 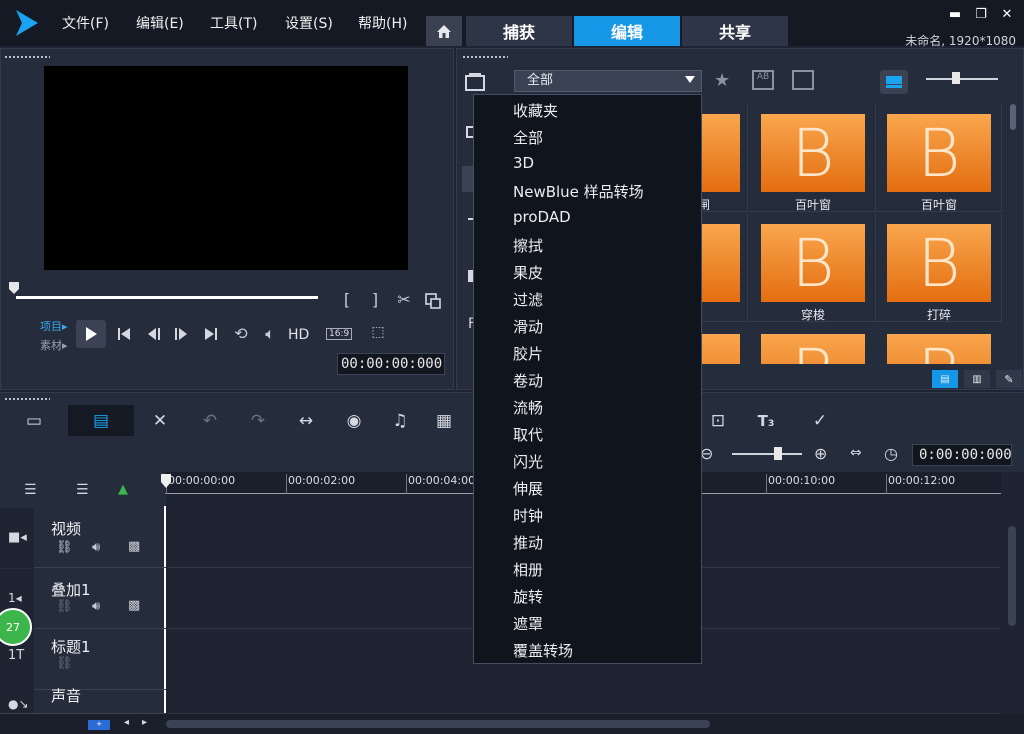 What do you see at coordinates (528, 488) in the screenshot?
I see `dropdown-option-stretch: 伸展` at bounding box center [528, 488].